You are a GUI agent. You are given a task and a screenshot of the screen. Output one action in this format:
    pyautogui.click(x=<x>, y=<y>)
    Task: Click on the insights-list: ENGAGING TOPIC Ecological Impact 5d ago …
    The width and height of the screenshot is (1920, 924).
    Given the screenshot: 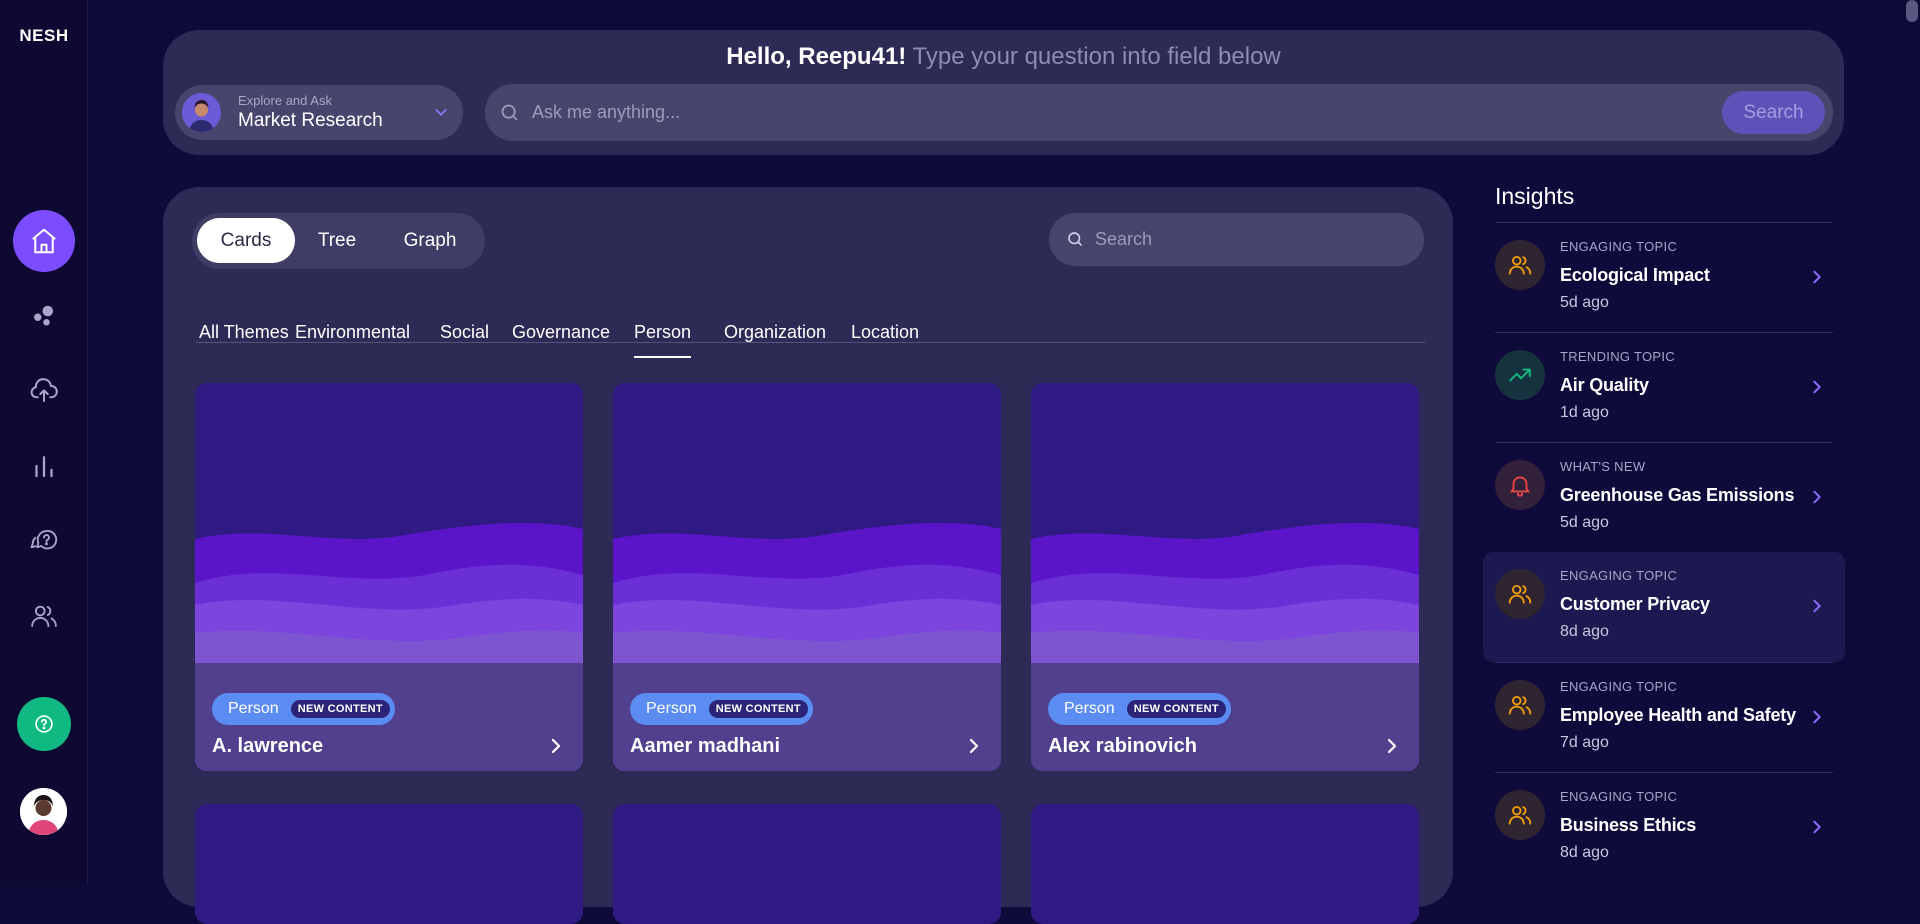 What is the action you would take?
    pyautogui.click(x=1664, y=552)
    